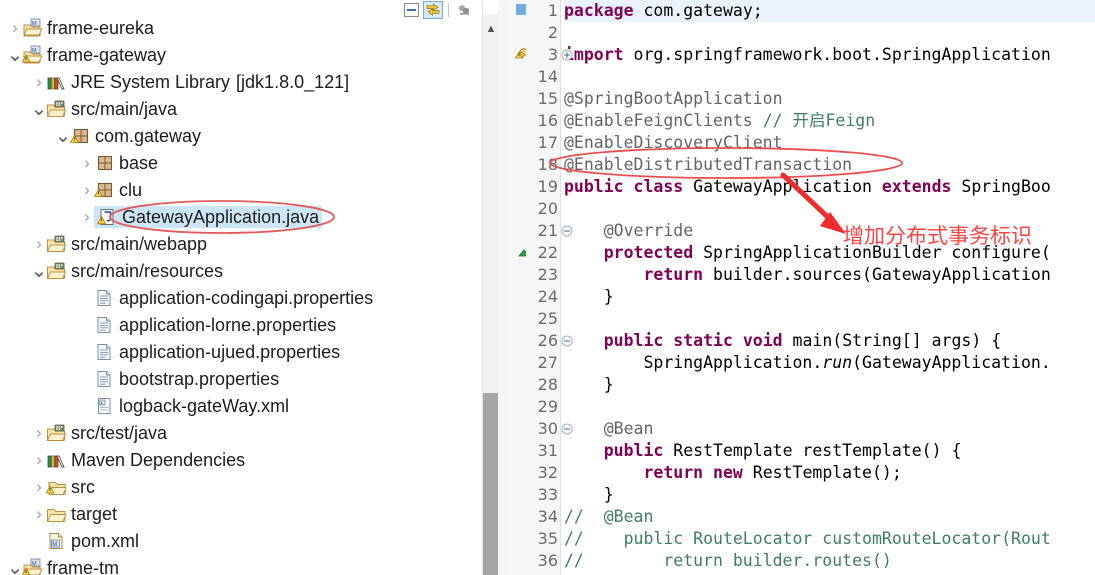 The width and height of the screenshot is (1095, 575). I want to click on code-token: @SpringBootApplication, so click(673, 98).